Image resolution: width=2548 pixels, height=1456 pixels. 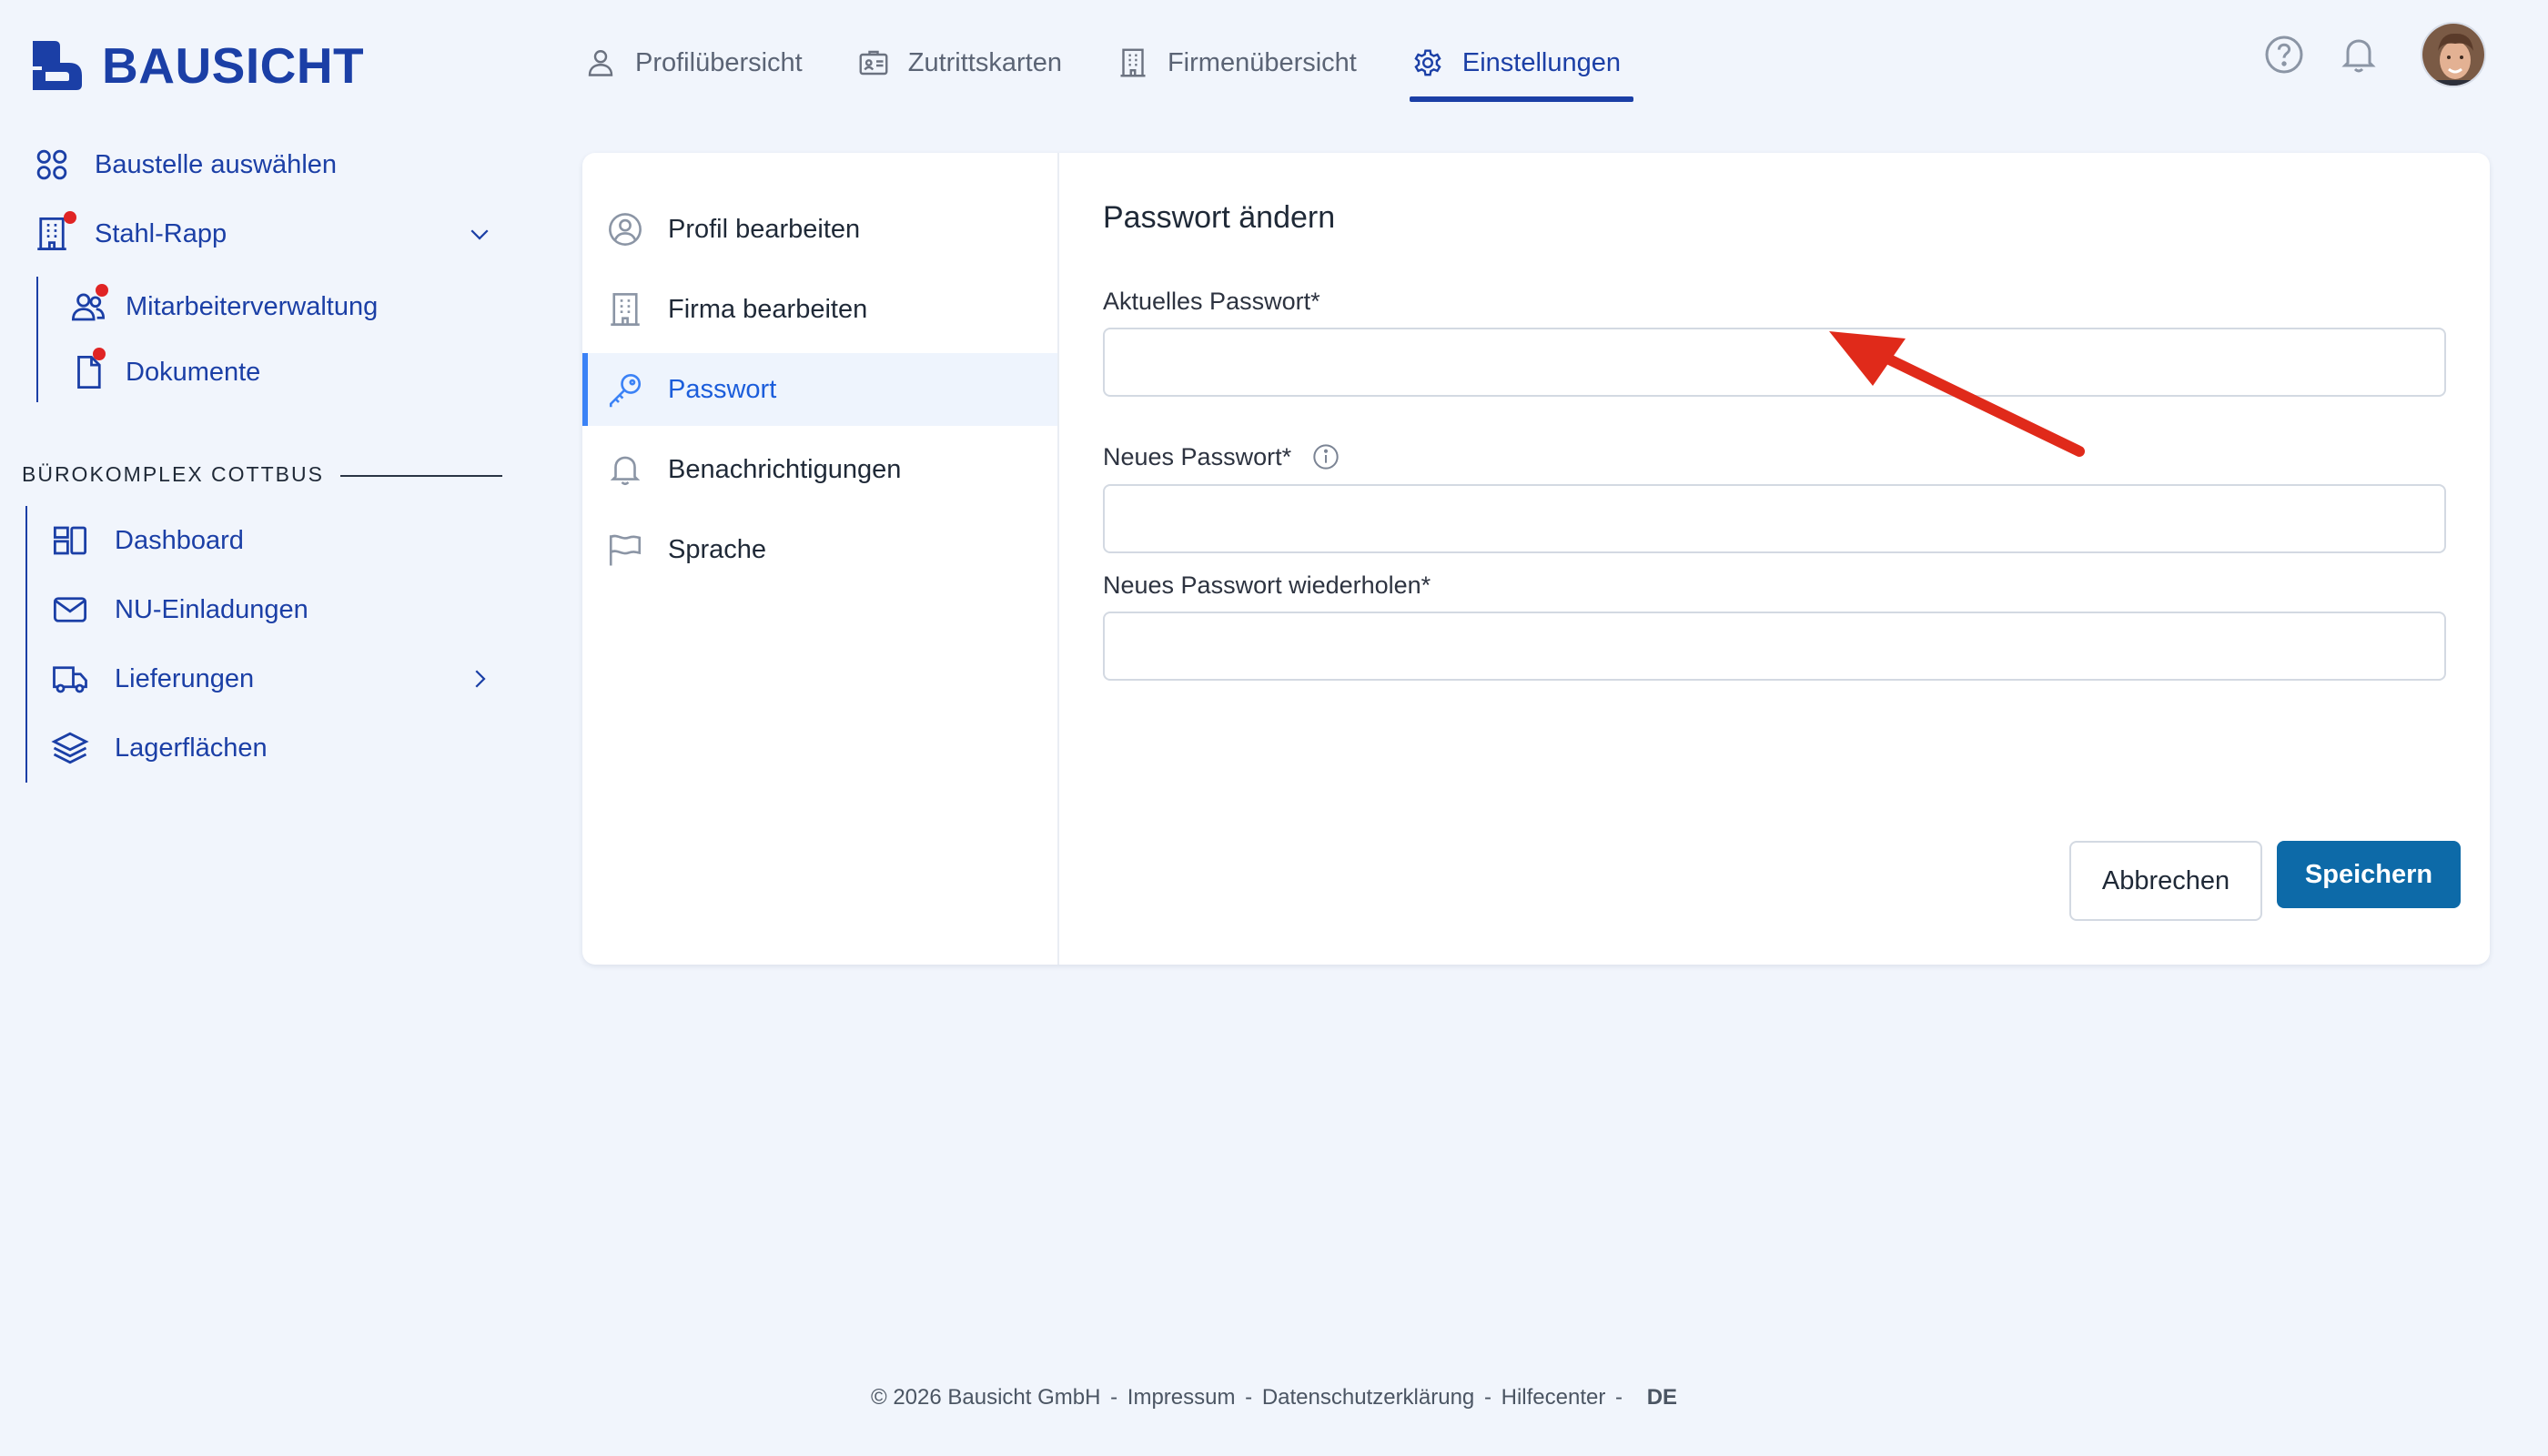 I want to click on section-divider, so click(x=421, y=476).